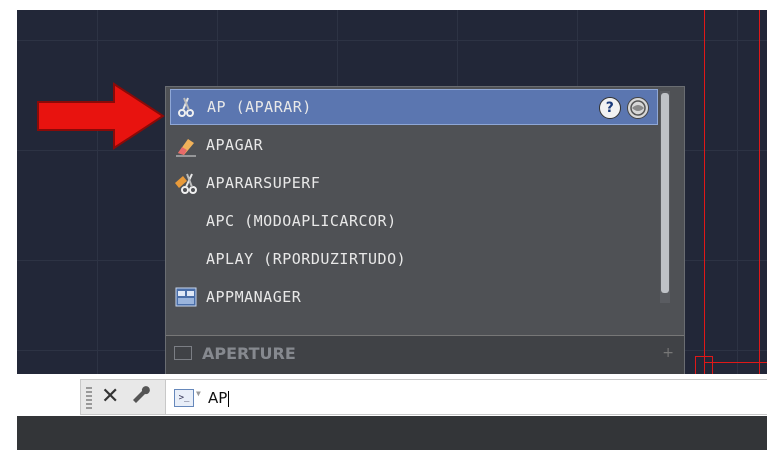  Describe the element at coordinates (249, 353) in the screenshot. I see `system-variable-label: APERTURE` at that location.